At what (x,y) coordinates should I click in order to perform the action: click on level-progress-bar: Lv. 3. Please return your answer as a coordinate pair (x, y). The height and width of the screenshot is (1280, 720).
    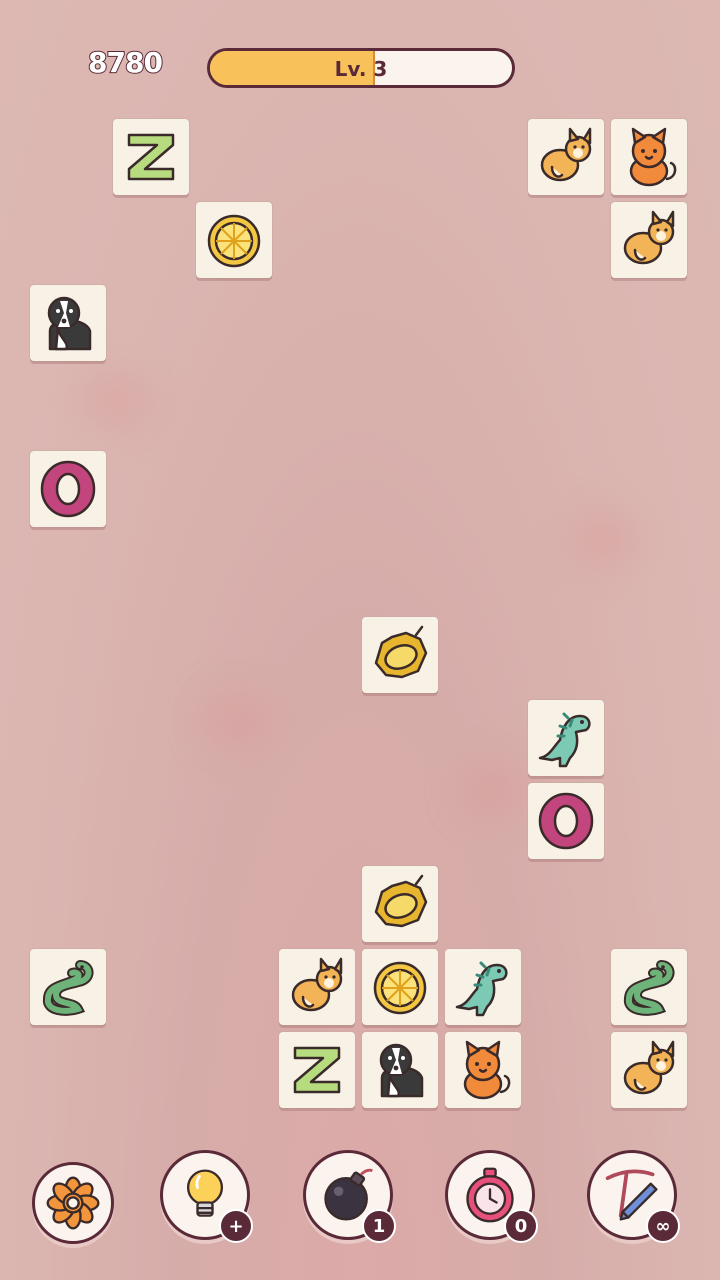
    Looking at the image, I should click on (361, 68).